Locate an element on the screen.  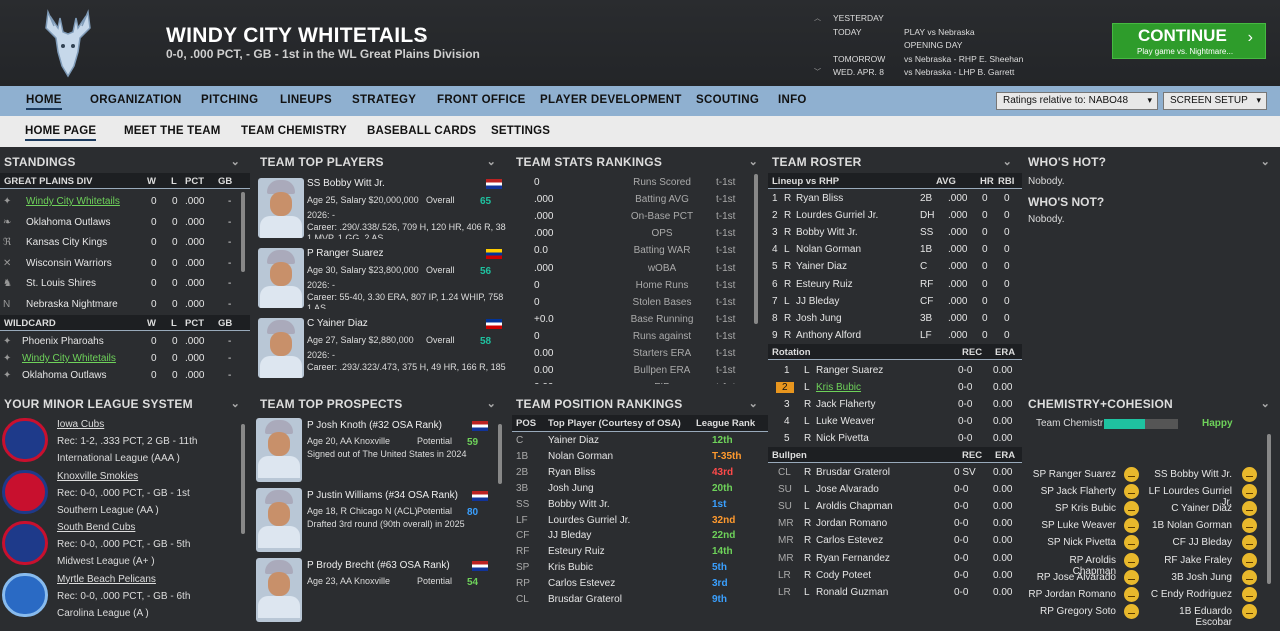
player-name: Brusdar Graterol is located at coordinates (853, 472).